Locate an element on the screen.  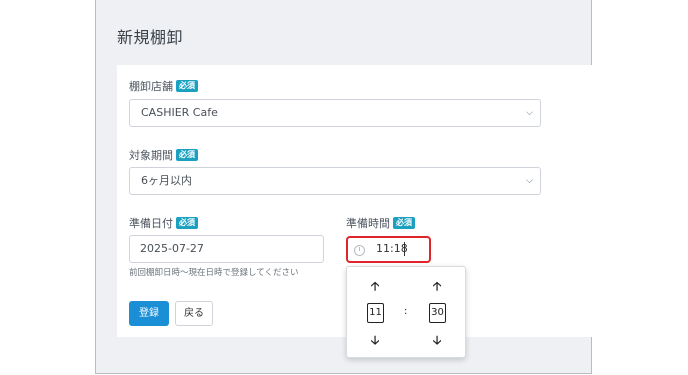
time-picker-popup: 🡡 🡡 11 : 30 🡣 🡣 is located at coordinates (406, 312).